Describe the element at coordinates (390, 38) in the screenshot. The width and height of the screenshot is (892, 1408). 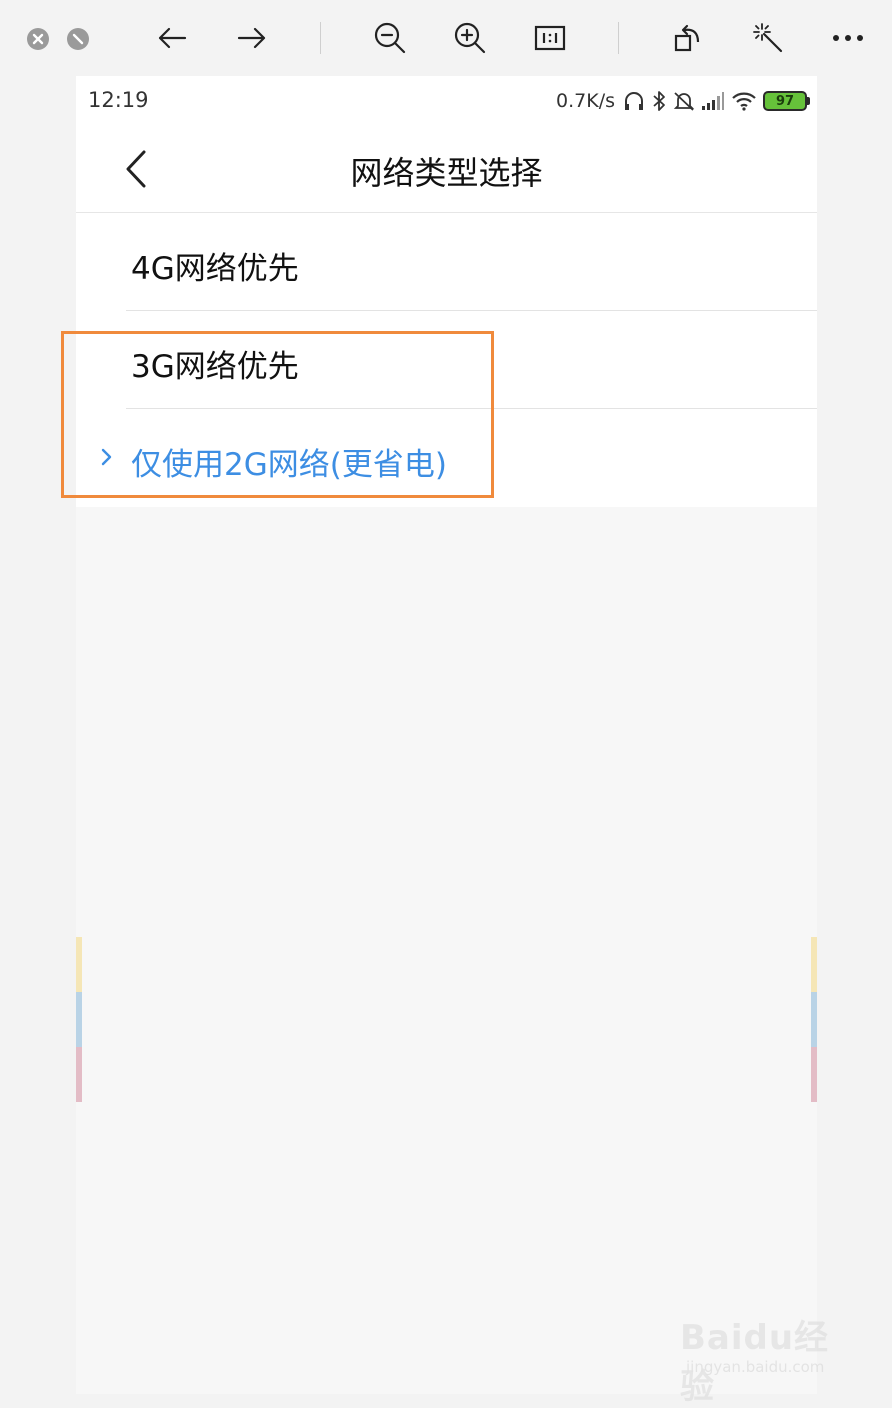
I see `zoom-out-icon` at that location.